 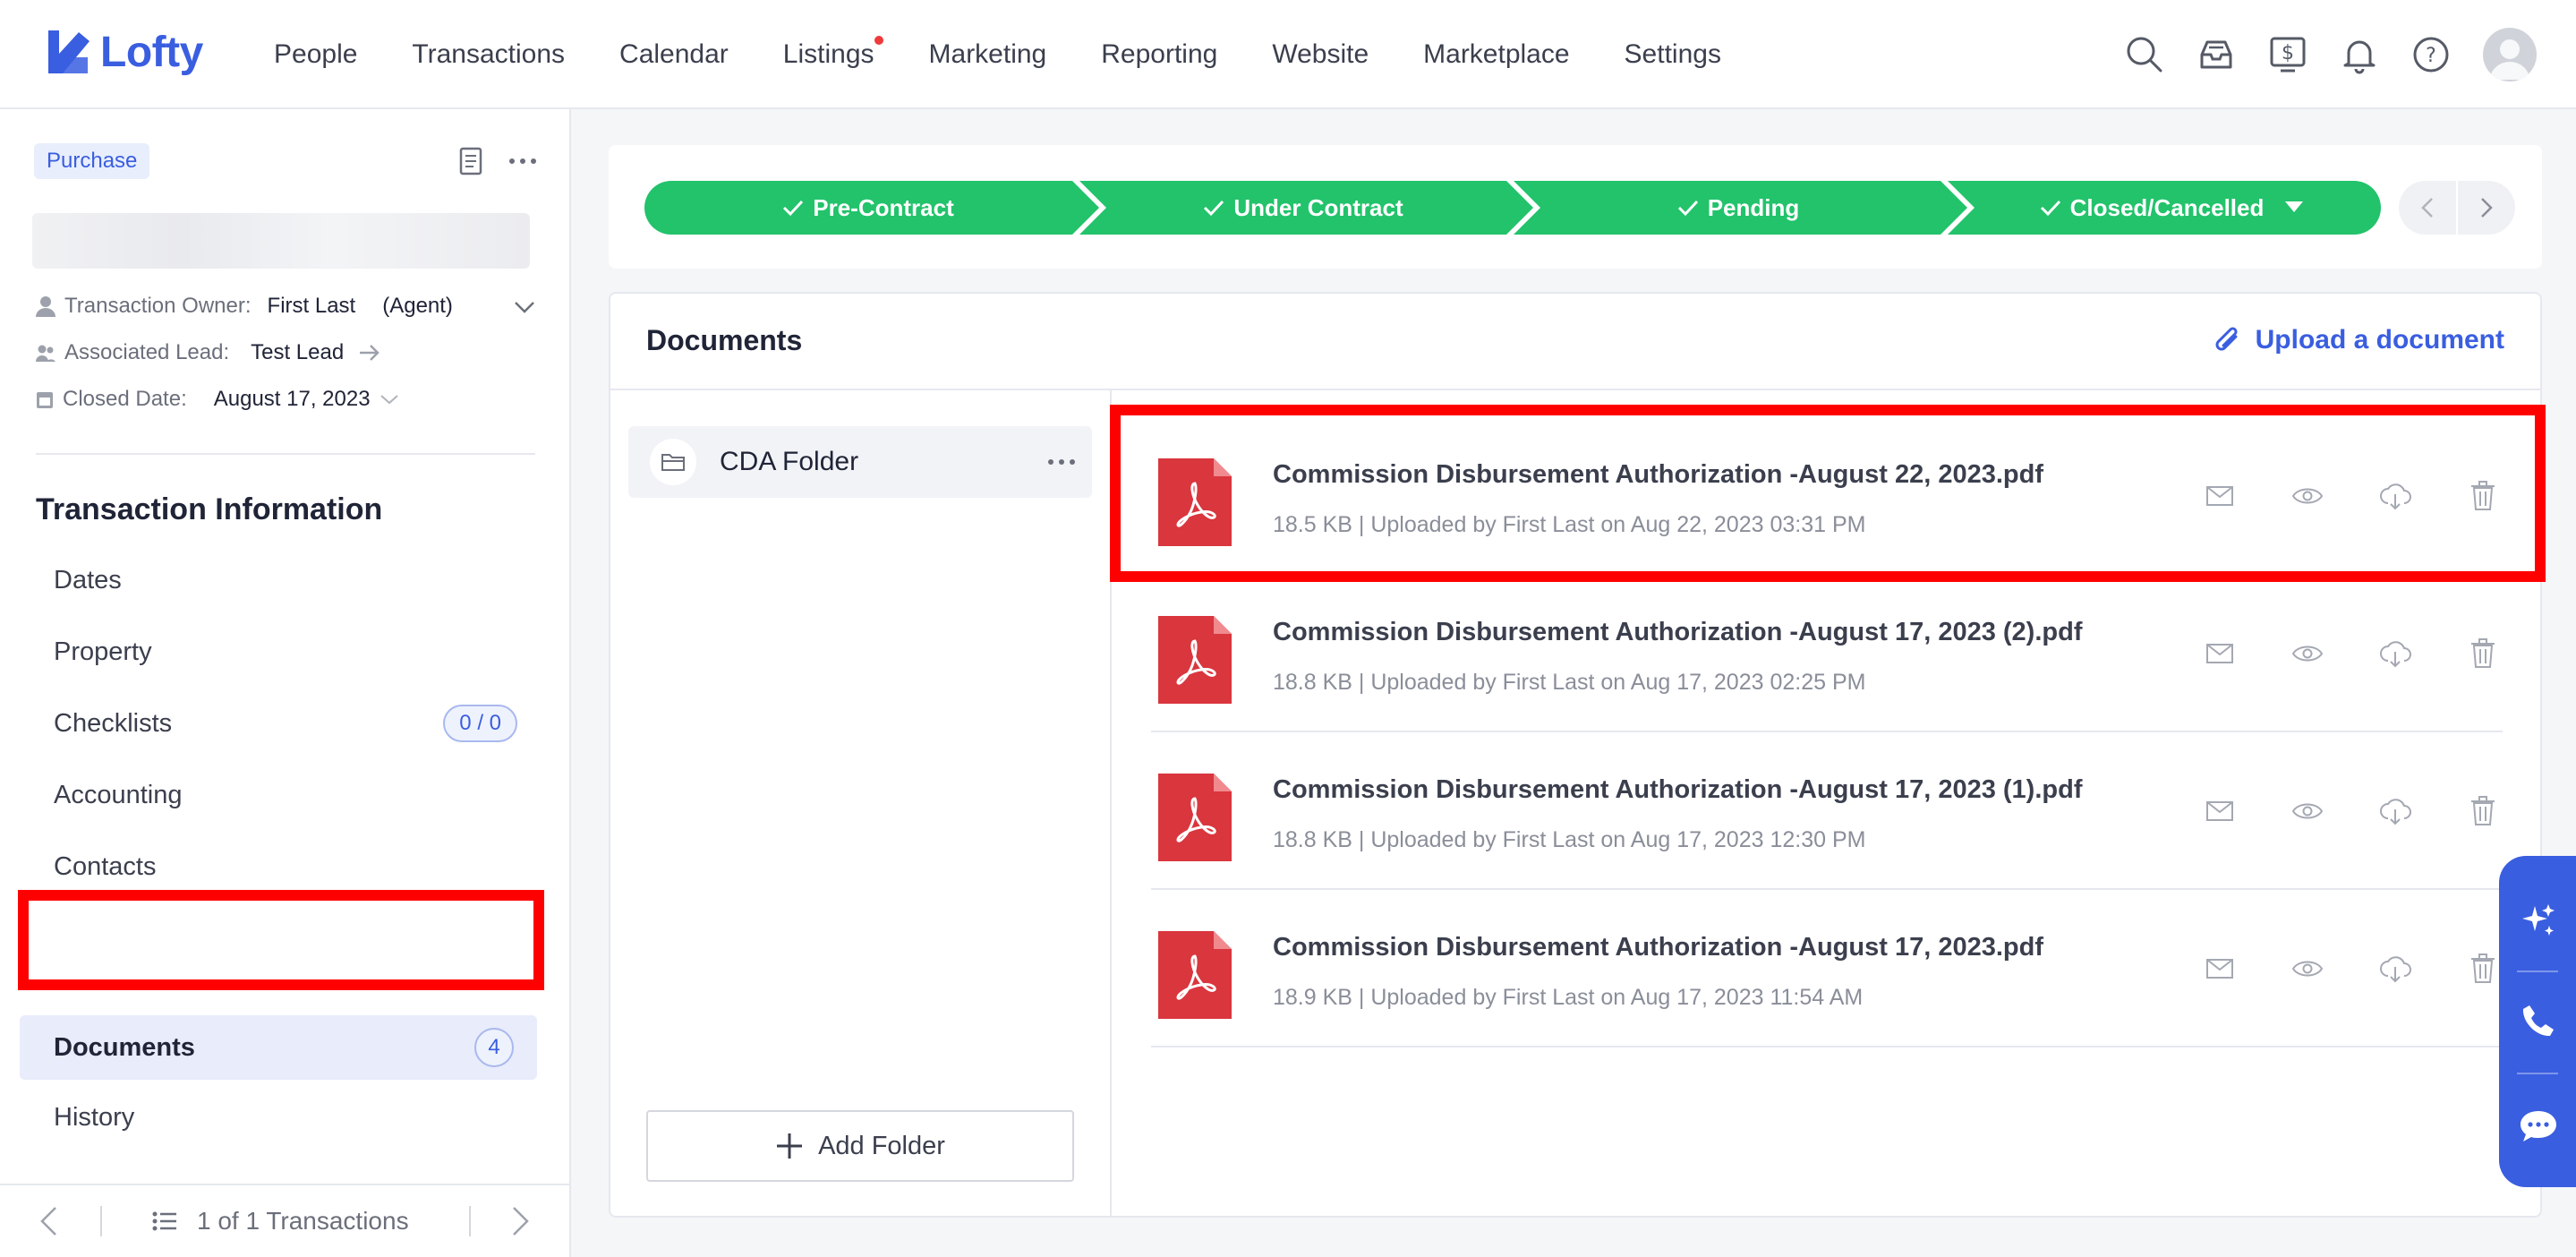 What do you see at coordinates (2510, 55) in the screenshot?
I see `avatar` at bounding box center [2510, 55].